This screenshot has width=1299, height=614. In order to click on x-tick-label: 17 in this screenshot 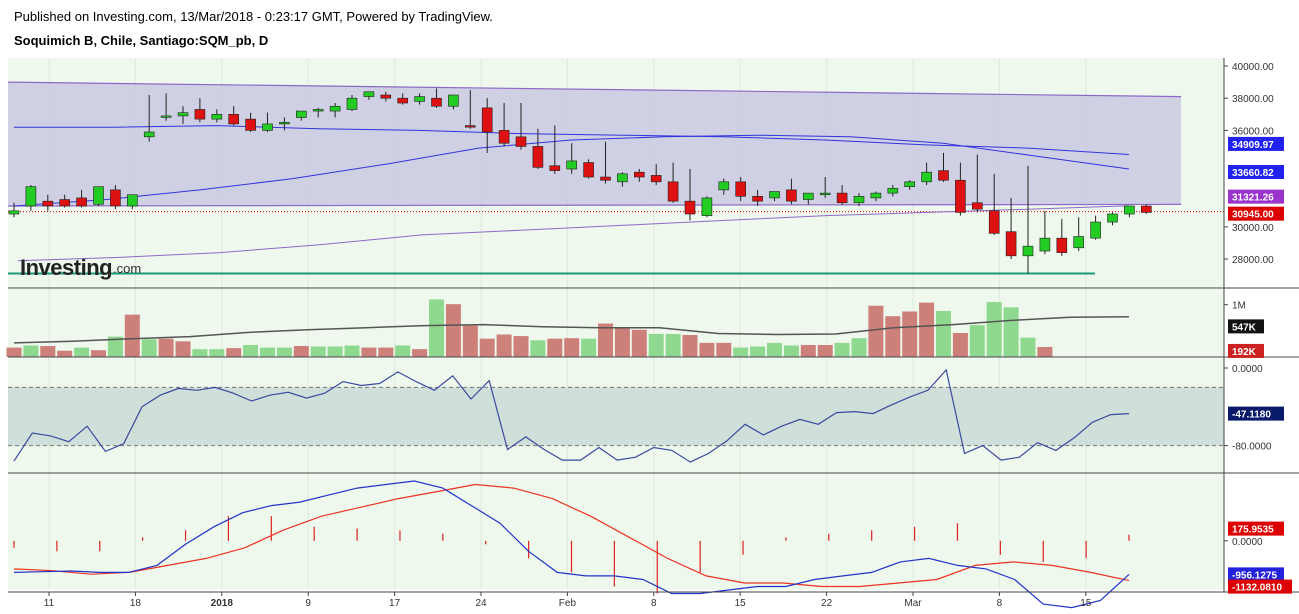, I will do `click(395, 603)`.